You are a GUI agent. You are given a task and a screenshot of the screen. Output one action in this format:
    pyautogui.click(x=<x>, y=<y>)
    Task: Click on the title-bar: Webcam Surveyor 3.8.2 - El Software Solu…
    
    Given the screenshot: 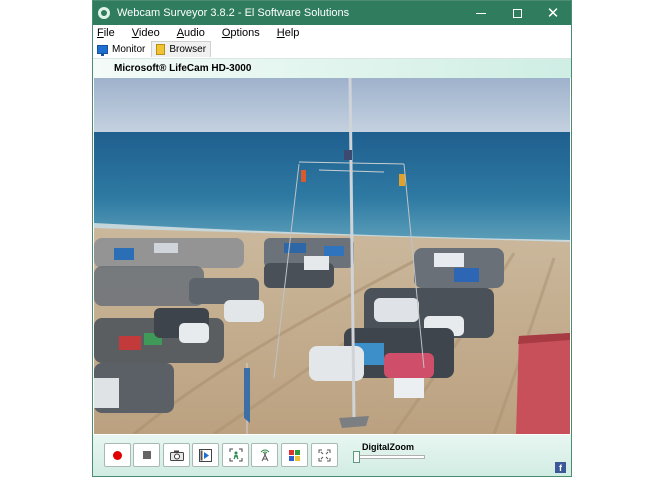 What is the action you would take?
    pyautogui.click(x=332, y=13)
    